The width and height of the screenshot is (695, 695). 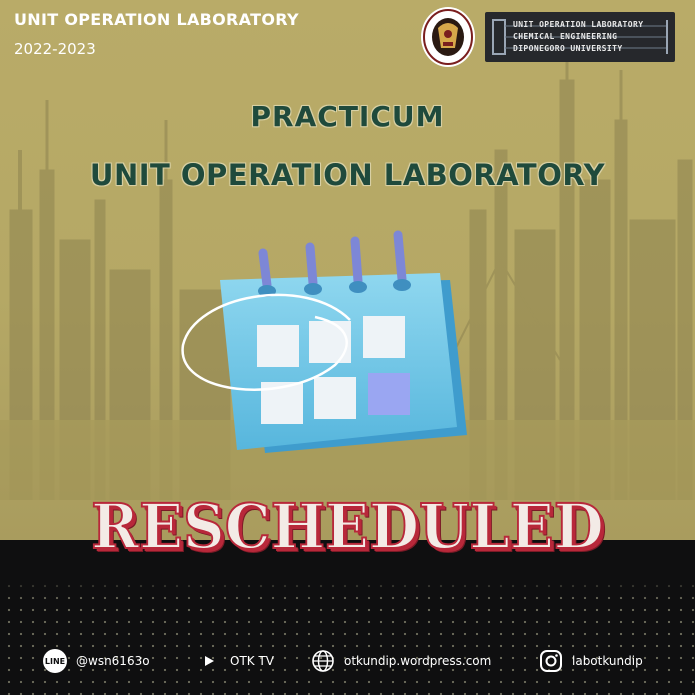 I want to click on footer-website-label: otkundip.wordpress.com, so click(x=418, y=661).